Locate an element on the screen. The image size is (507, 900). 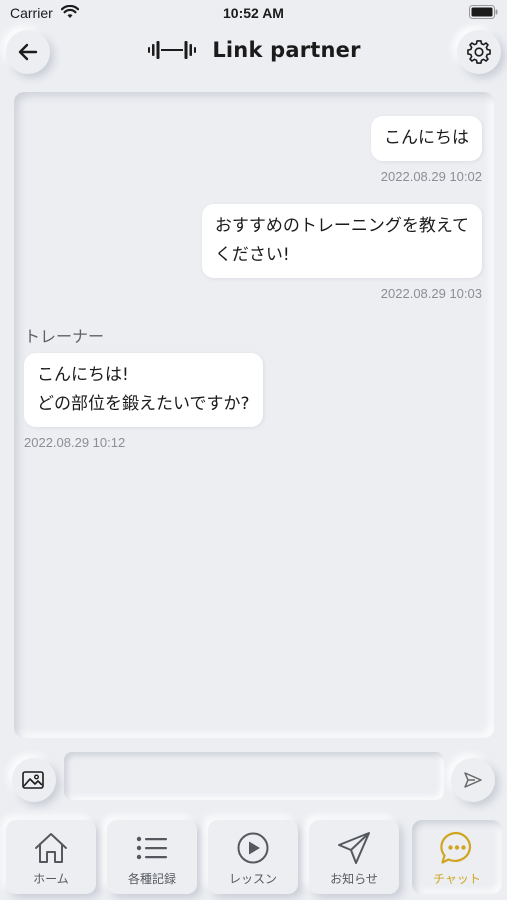
send-button is located at coordinates (473, 780).